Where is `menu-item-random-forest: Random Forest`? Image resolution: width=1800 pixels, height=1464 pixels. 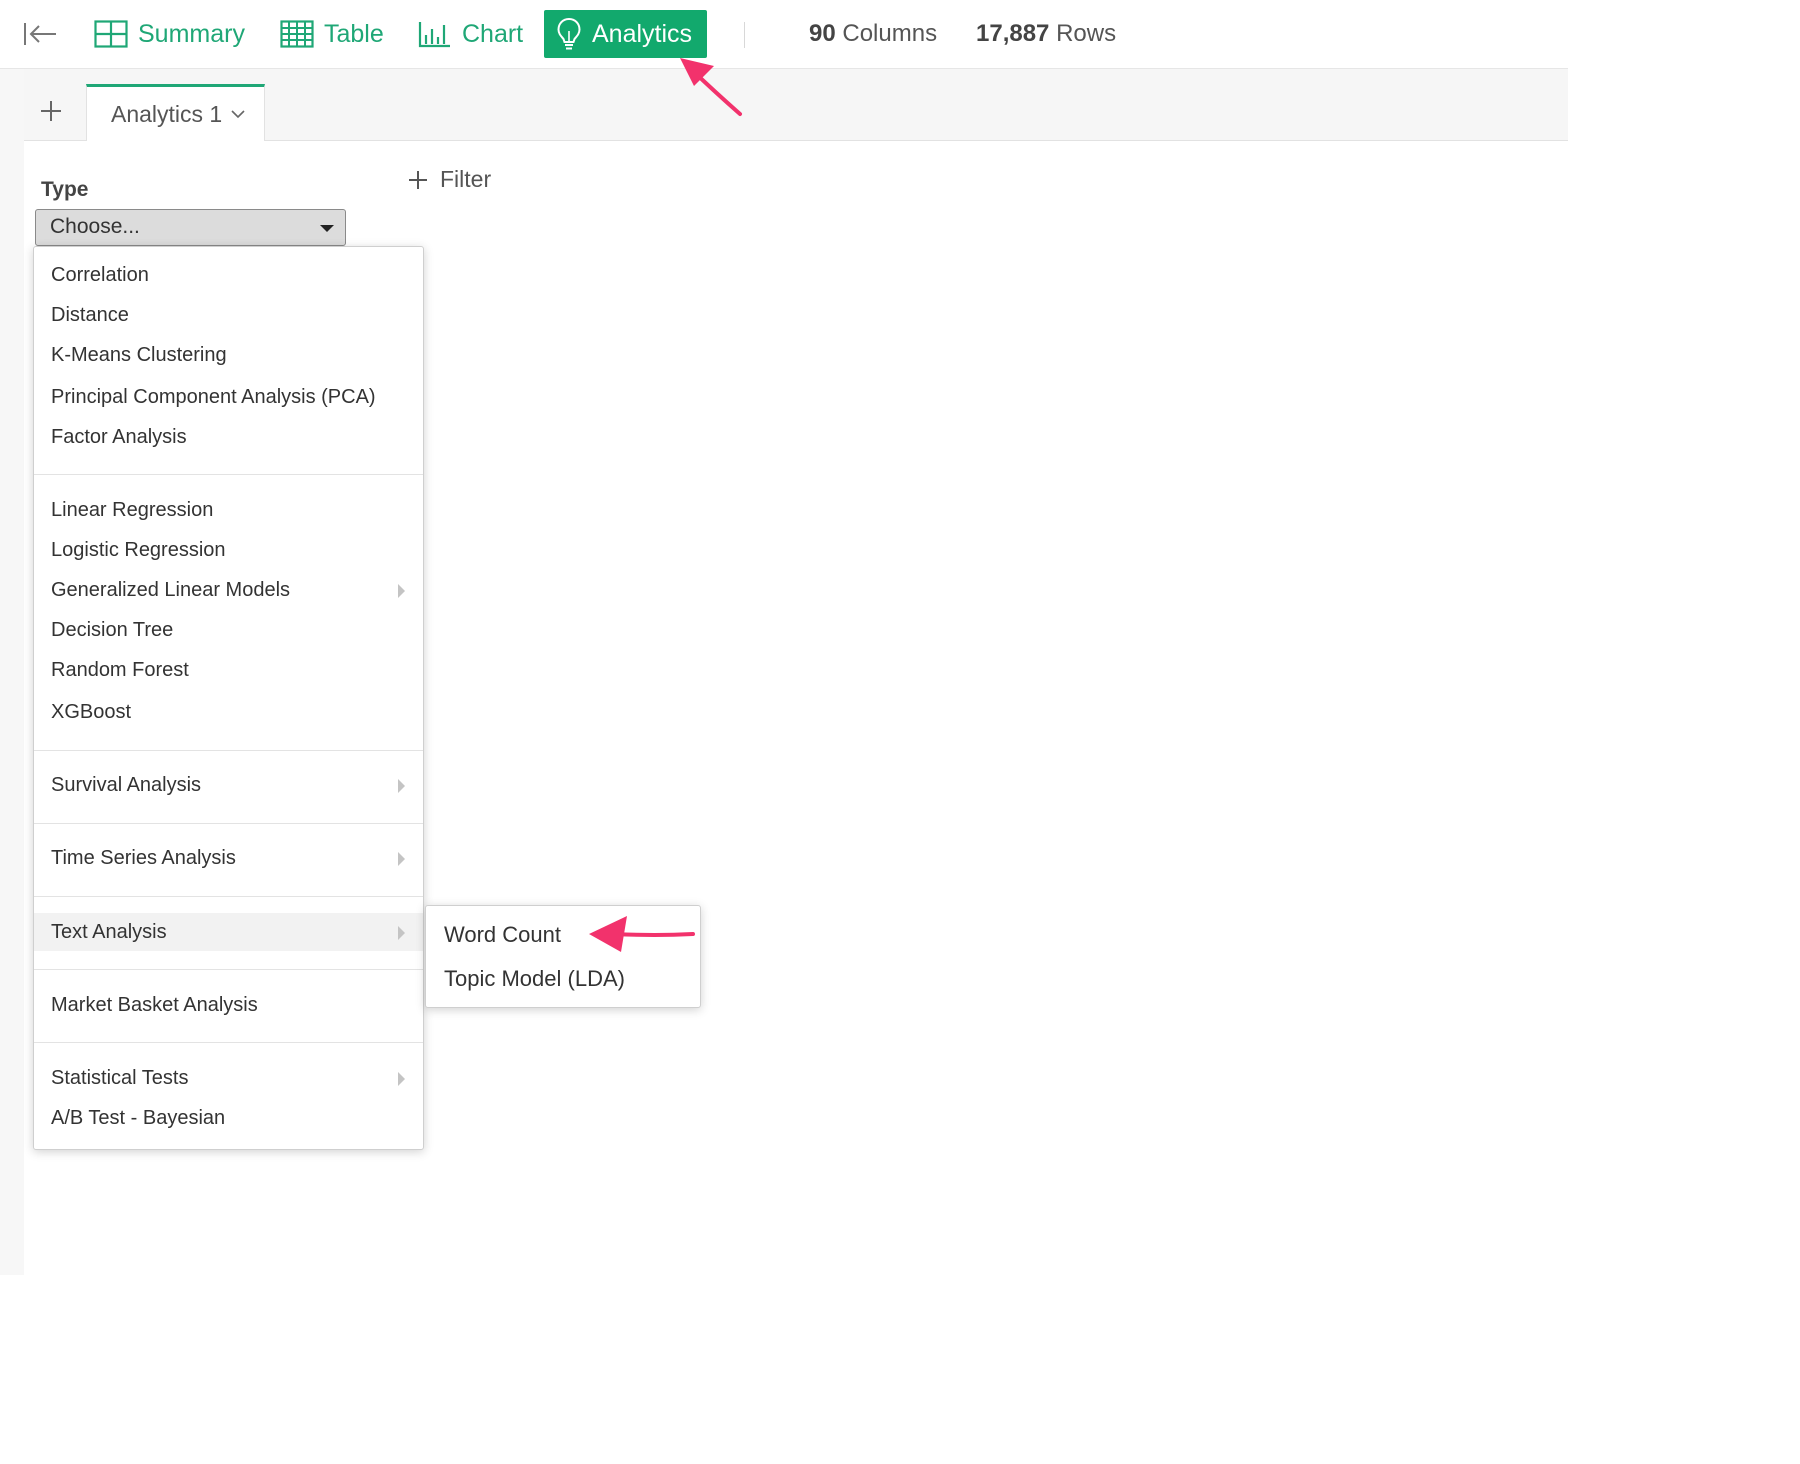
menu-item-random-forest: Random Forest is located at coordinates (228, 670).